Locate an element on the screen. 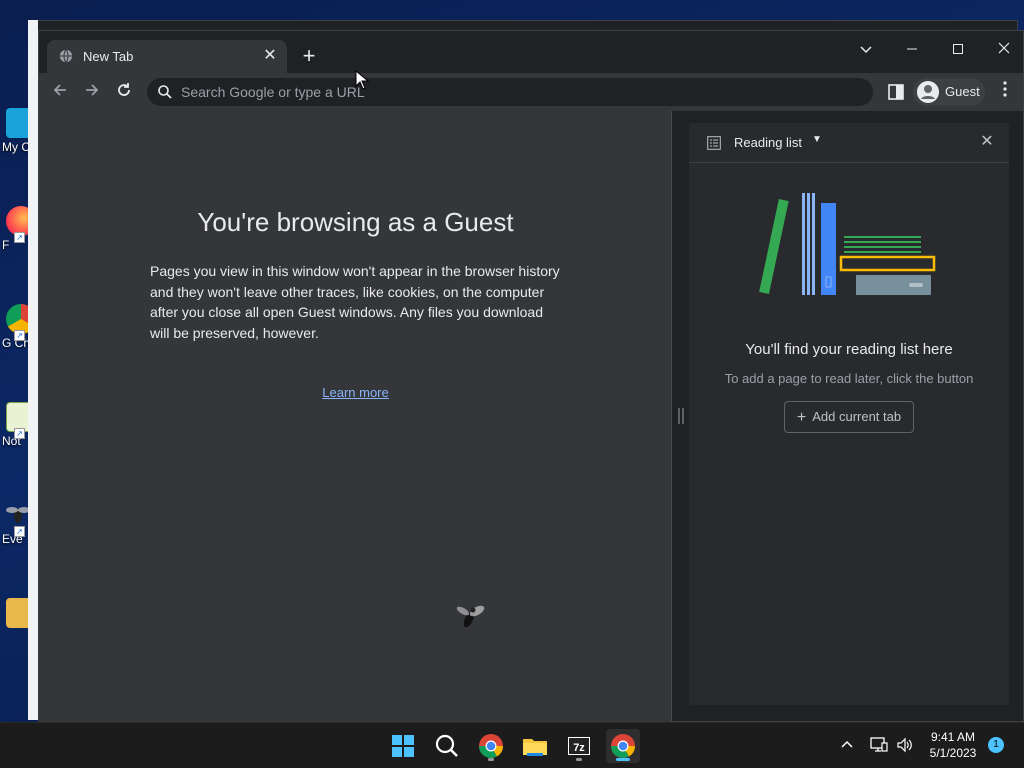  tab-title: New Tab is located at coordinates (108, 56).